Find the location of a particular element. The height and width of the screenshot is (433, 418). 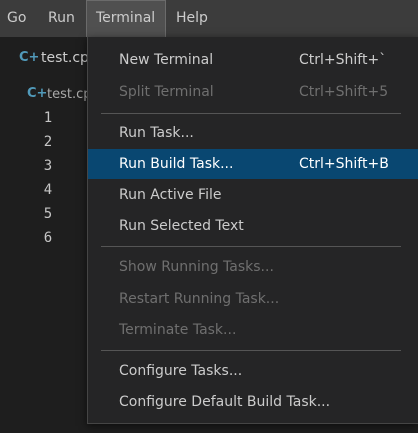

menu-item-split-terminal: Split Terminal Ctrl+Shift+5 is located at coordinates (253, 92).